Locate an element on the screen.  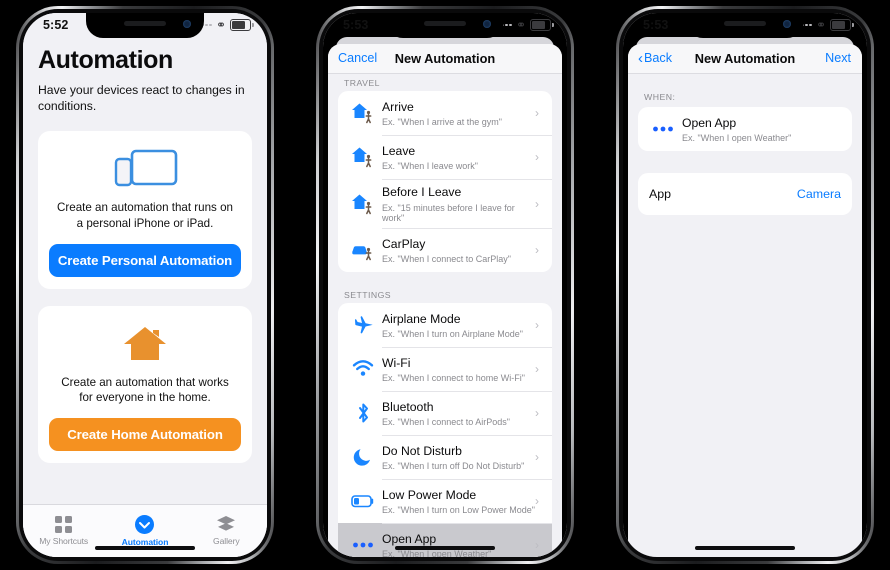
list-item-subtitle: Ex. "When I connect to home Wi-Fi" is located at coordinates (453, 378).